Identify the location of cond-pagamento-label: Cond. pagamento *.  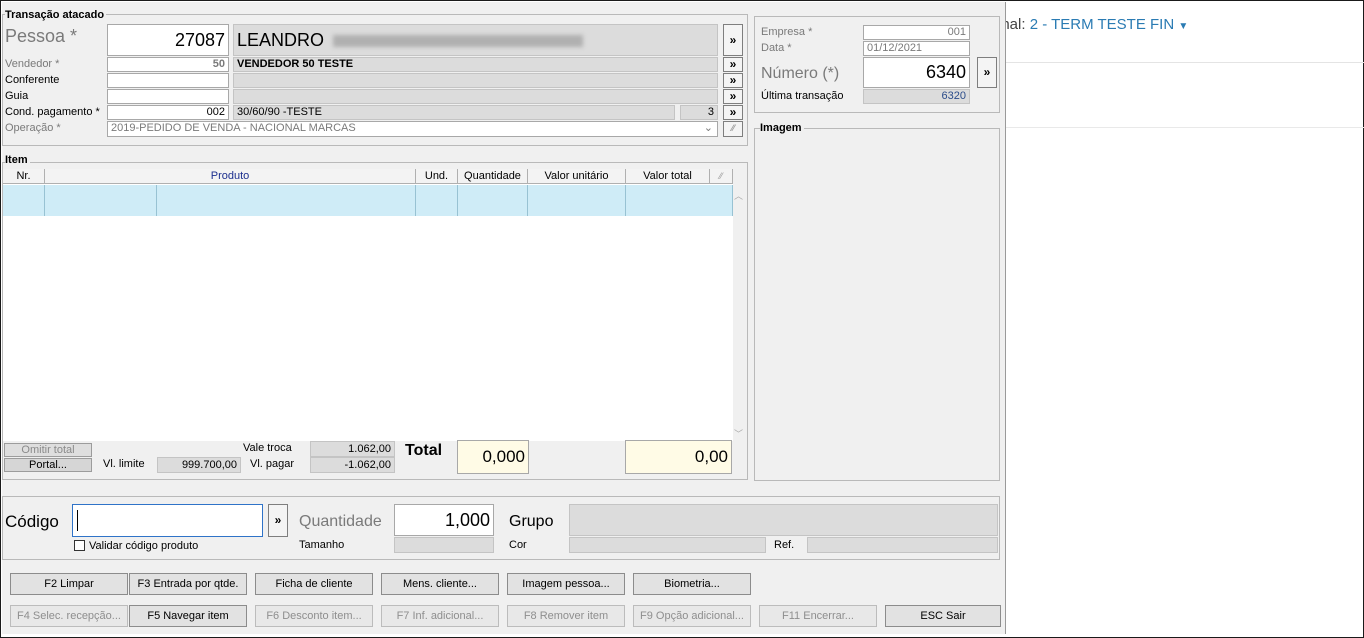
(52, 112).